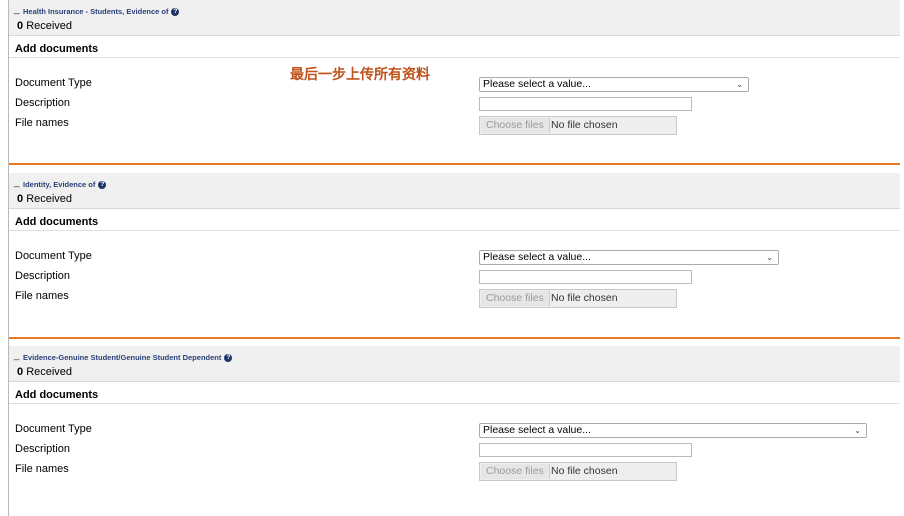 The height and width of the screenshot is (516, 904). Describe the element at coordinates (360, 75) in the screenshot. I see `annotation-text: 最后一步上传所有资料` at that location.